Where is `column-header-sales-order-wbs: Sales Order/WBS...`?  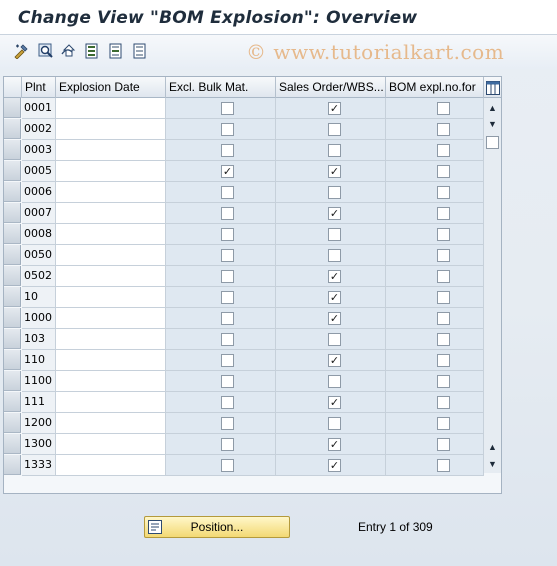
column-header-sales-order-wbs: Sales Order/WBS... is located at coordinates (331, 87).